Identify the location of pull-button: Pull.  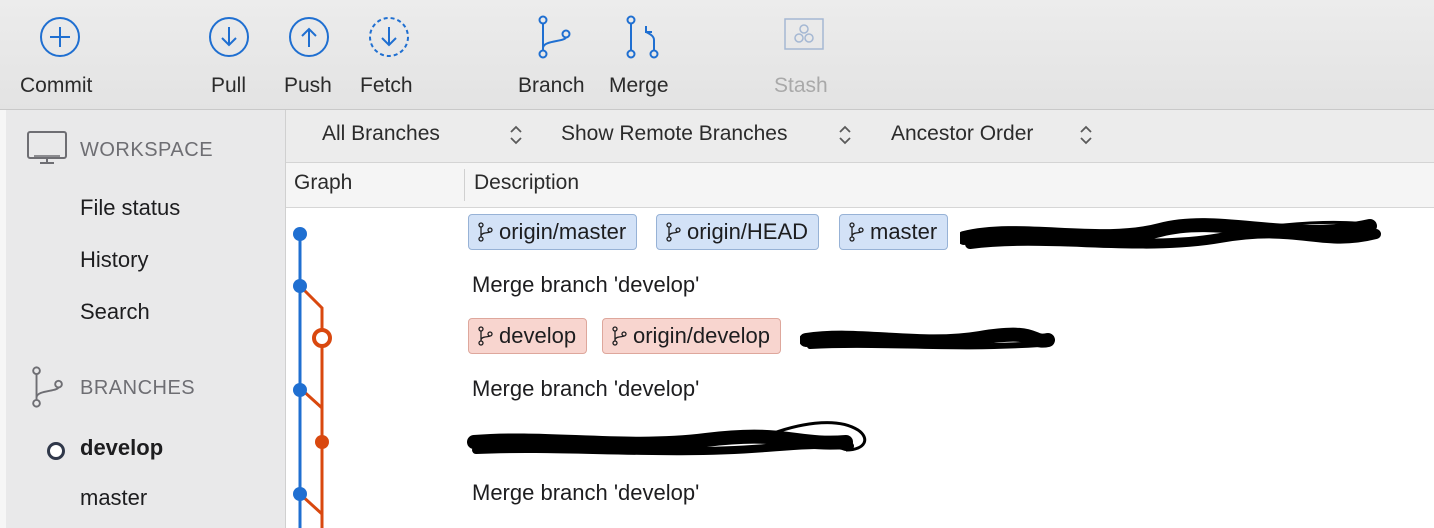
(229, 54).